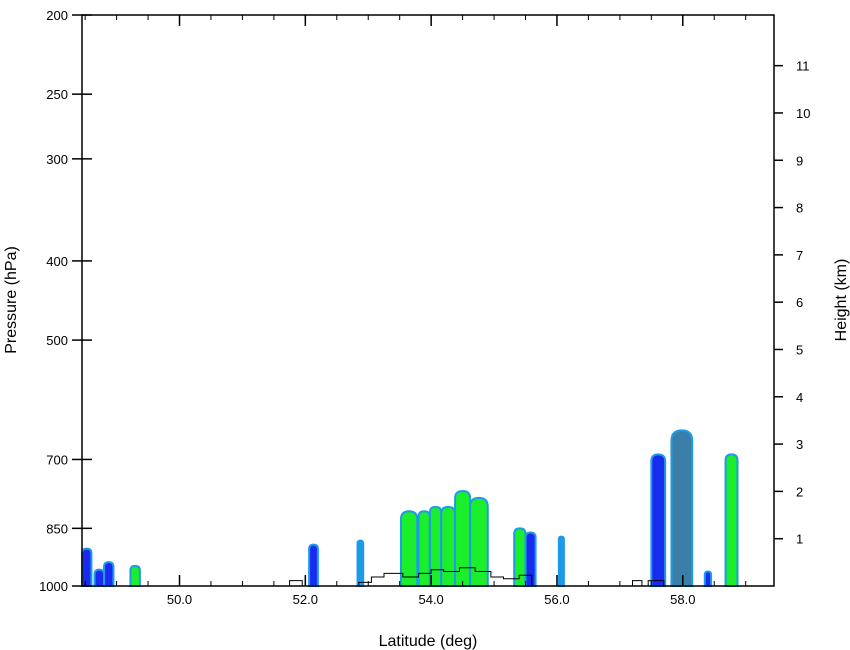 The width and height of the screenshot is (850, 650). What do you see at coordinates (841, 300) in the screenshot?
I see `right-axis-title: Height (km)` at bounding box center [841, 300].